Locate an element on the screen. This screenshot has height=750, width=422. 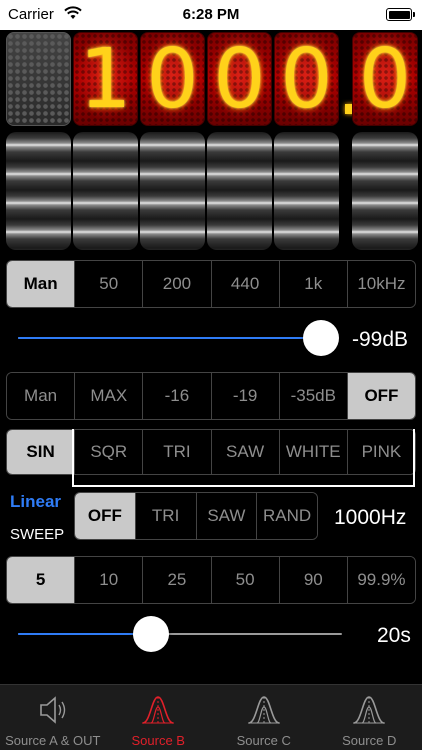
time-readout: 20s is located at coordinates (394, 635).